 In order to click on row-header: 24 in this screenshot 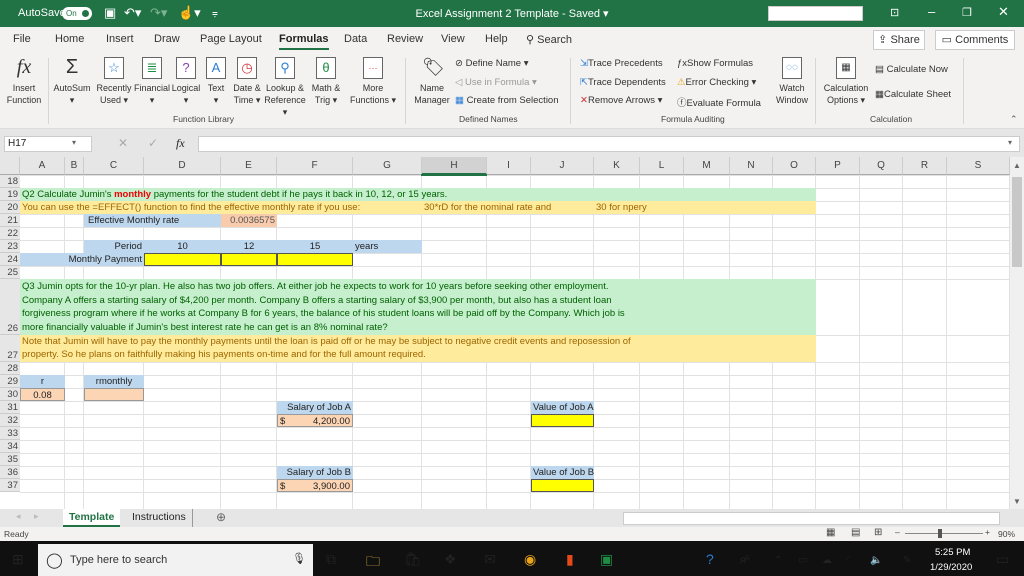, I will do `click(10, 259)`.